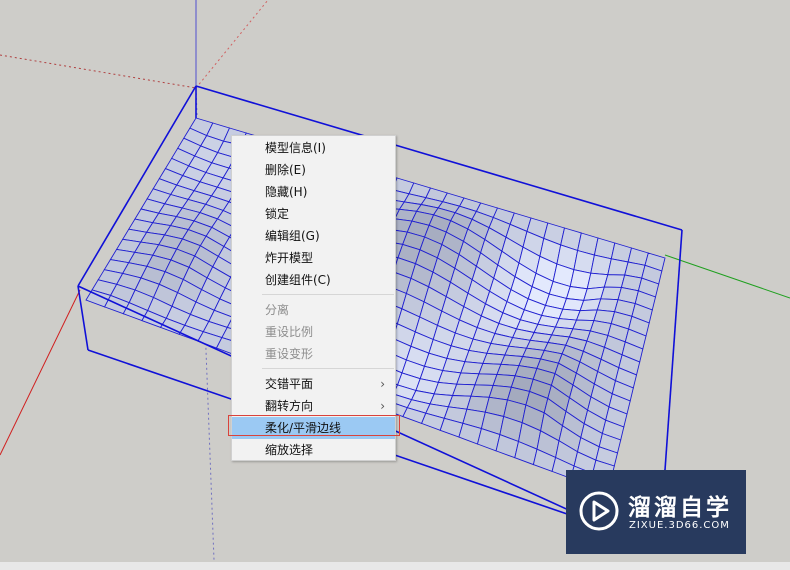 This screenshot has height=570, width=790. I want to click on menu-item-label: 炸开模型, so click(289, 258).